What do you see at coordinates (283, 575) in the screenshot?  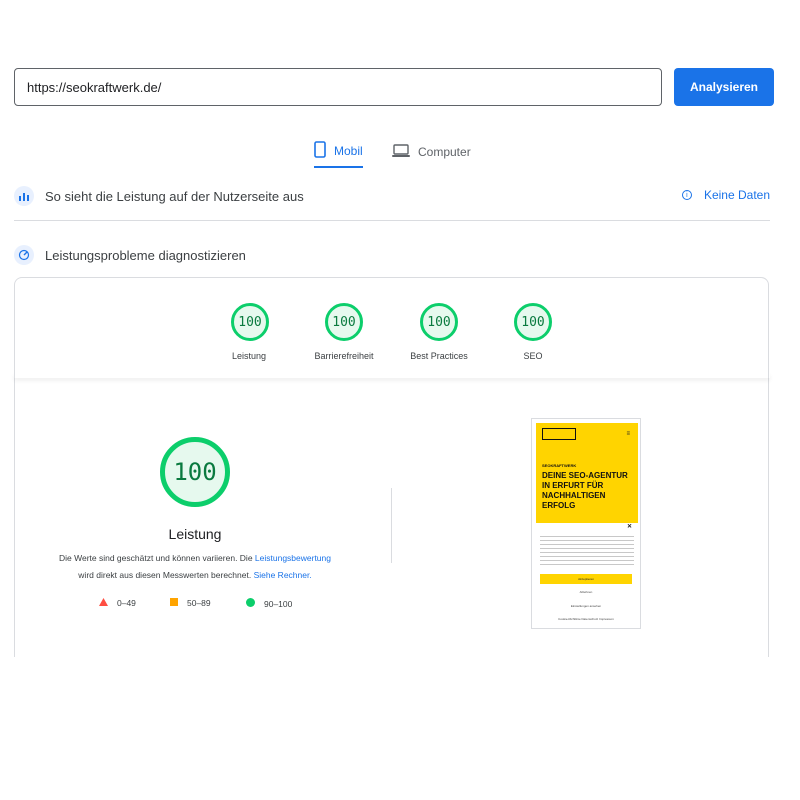 I see `calculator-link: Siehe Rechner.` at bounding box center [283, 575].